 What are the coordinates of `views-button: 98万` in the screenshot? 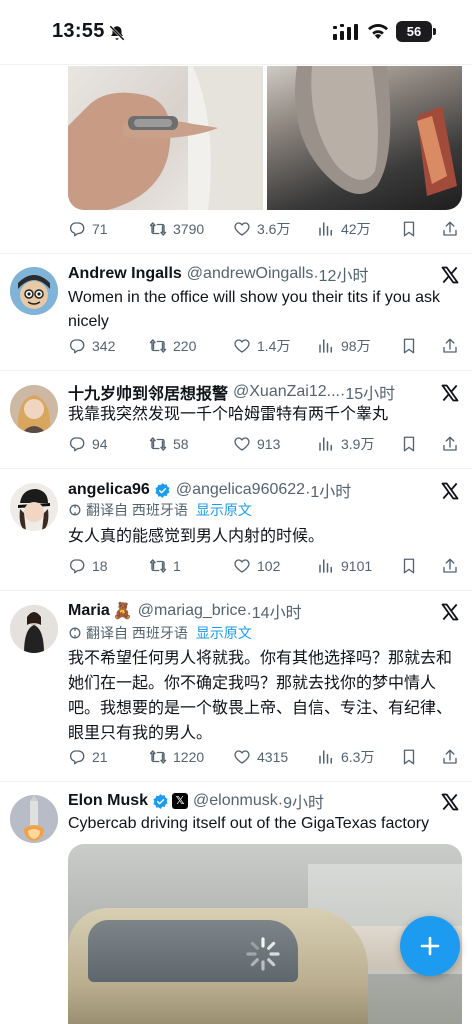 It's located at (344, 346).